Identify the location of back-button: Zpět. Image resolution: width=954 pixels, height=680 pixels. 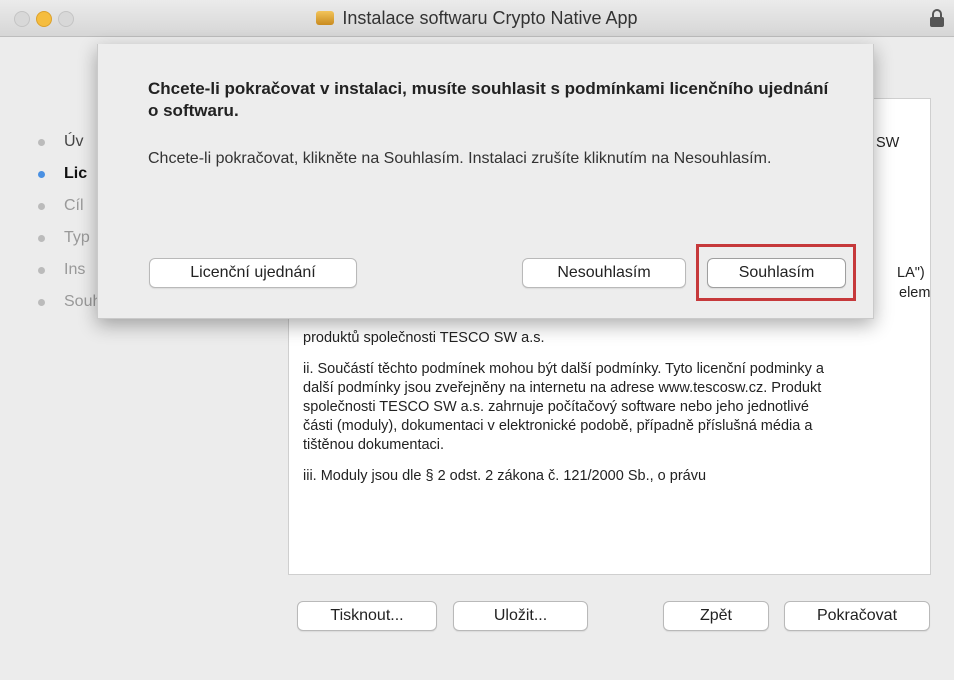
(716, 616).